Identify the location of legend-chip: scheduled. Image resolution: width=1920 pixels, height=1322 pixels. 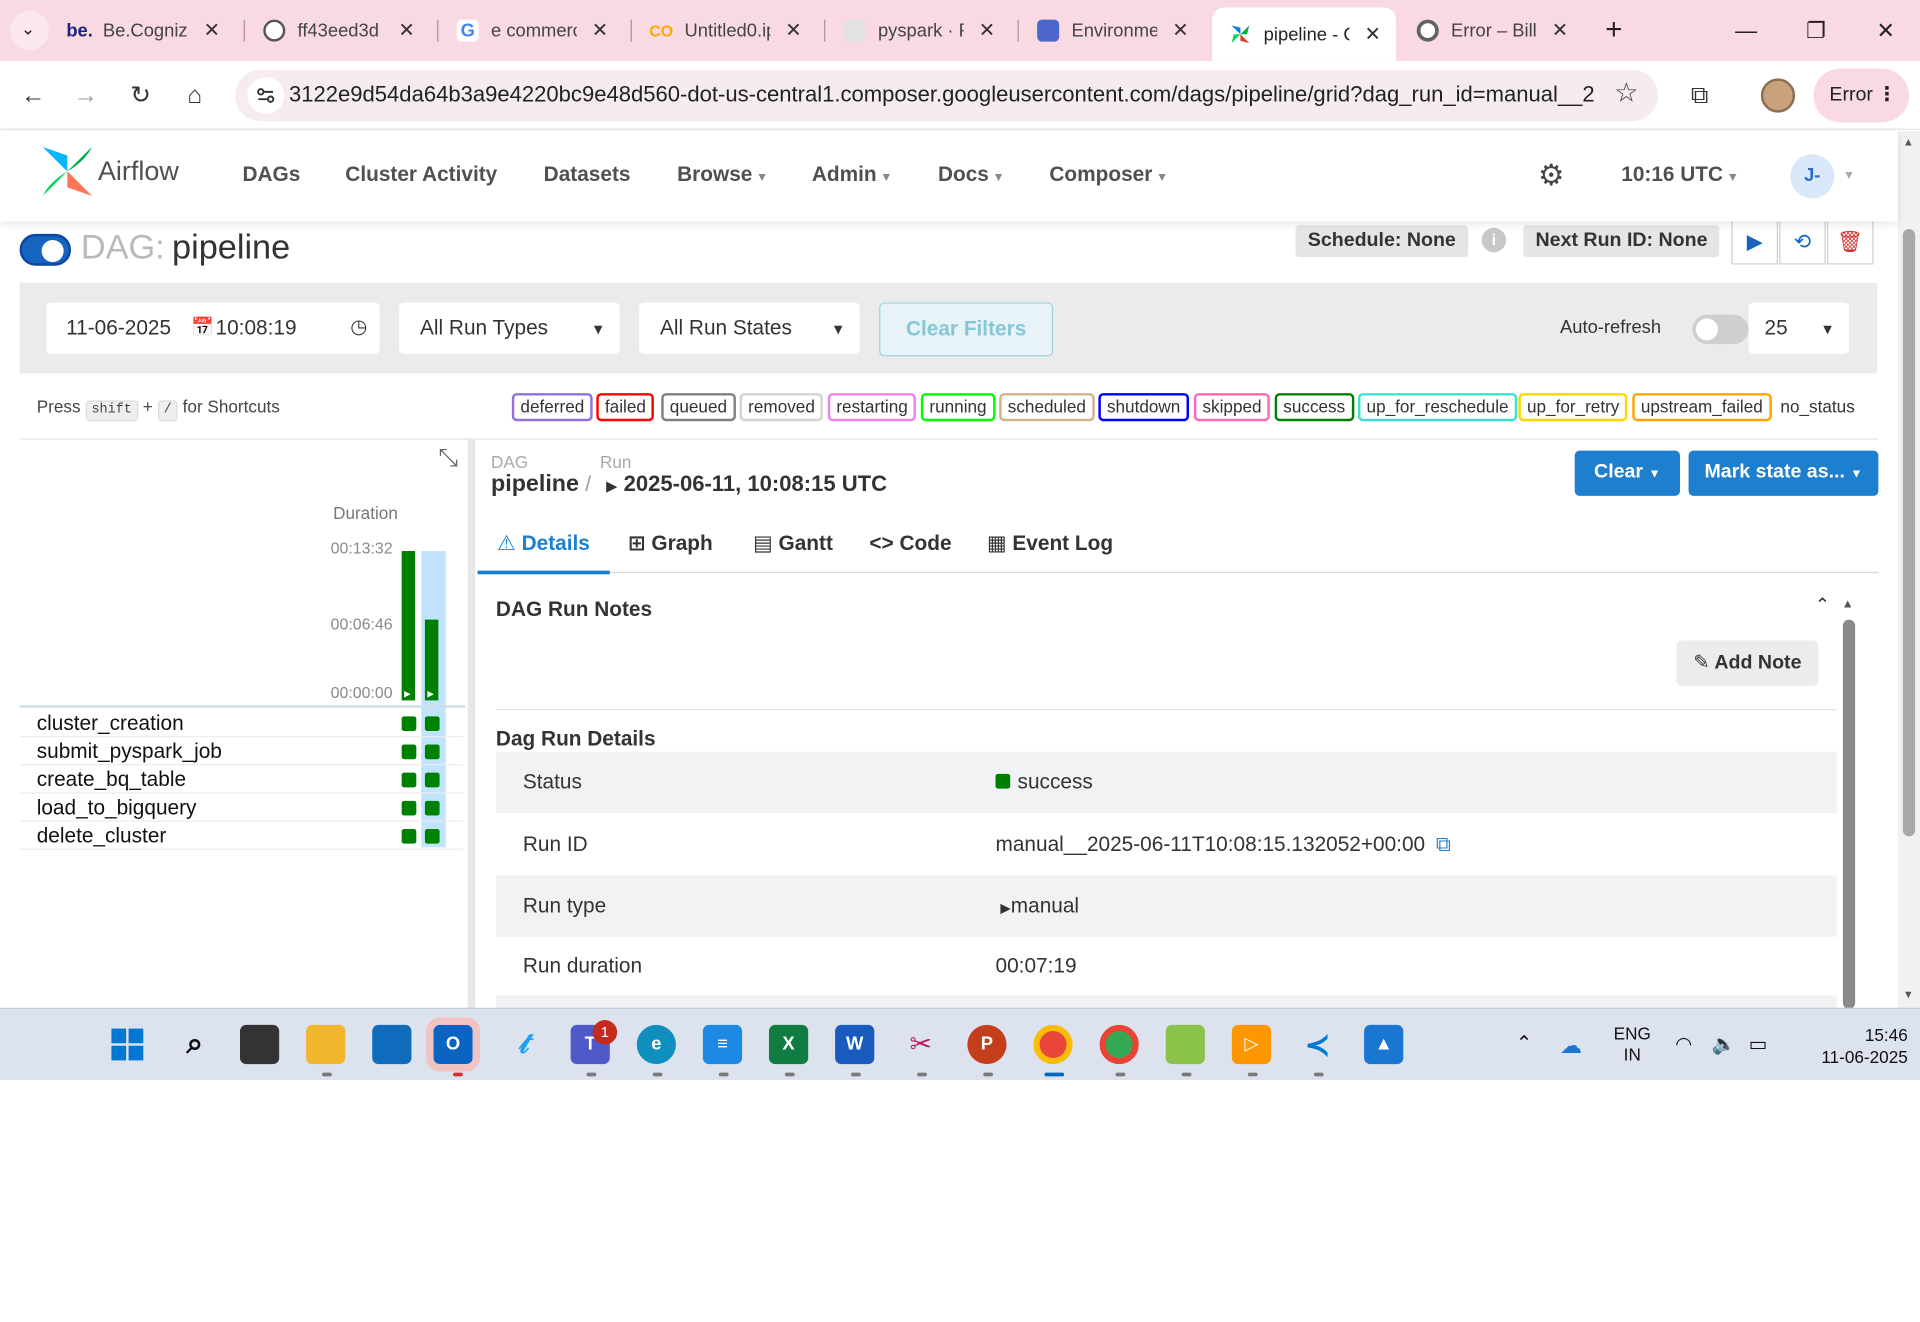
(1047, 407).